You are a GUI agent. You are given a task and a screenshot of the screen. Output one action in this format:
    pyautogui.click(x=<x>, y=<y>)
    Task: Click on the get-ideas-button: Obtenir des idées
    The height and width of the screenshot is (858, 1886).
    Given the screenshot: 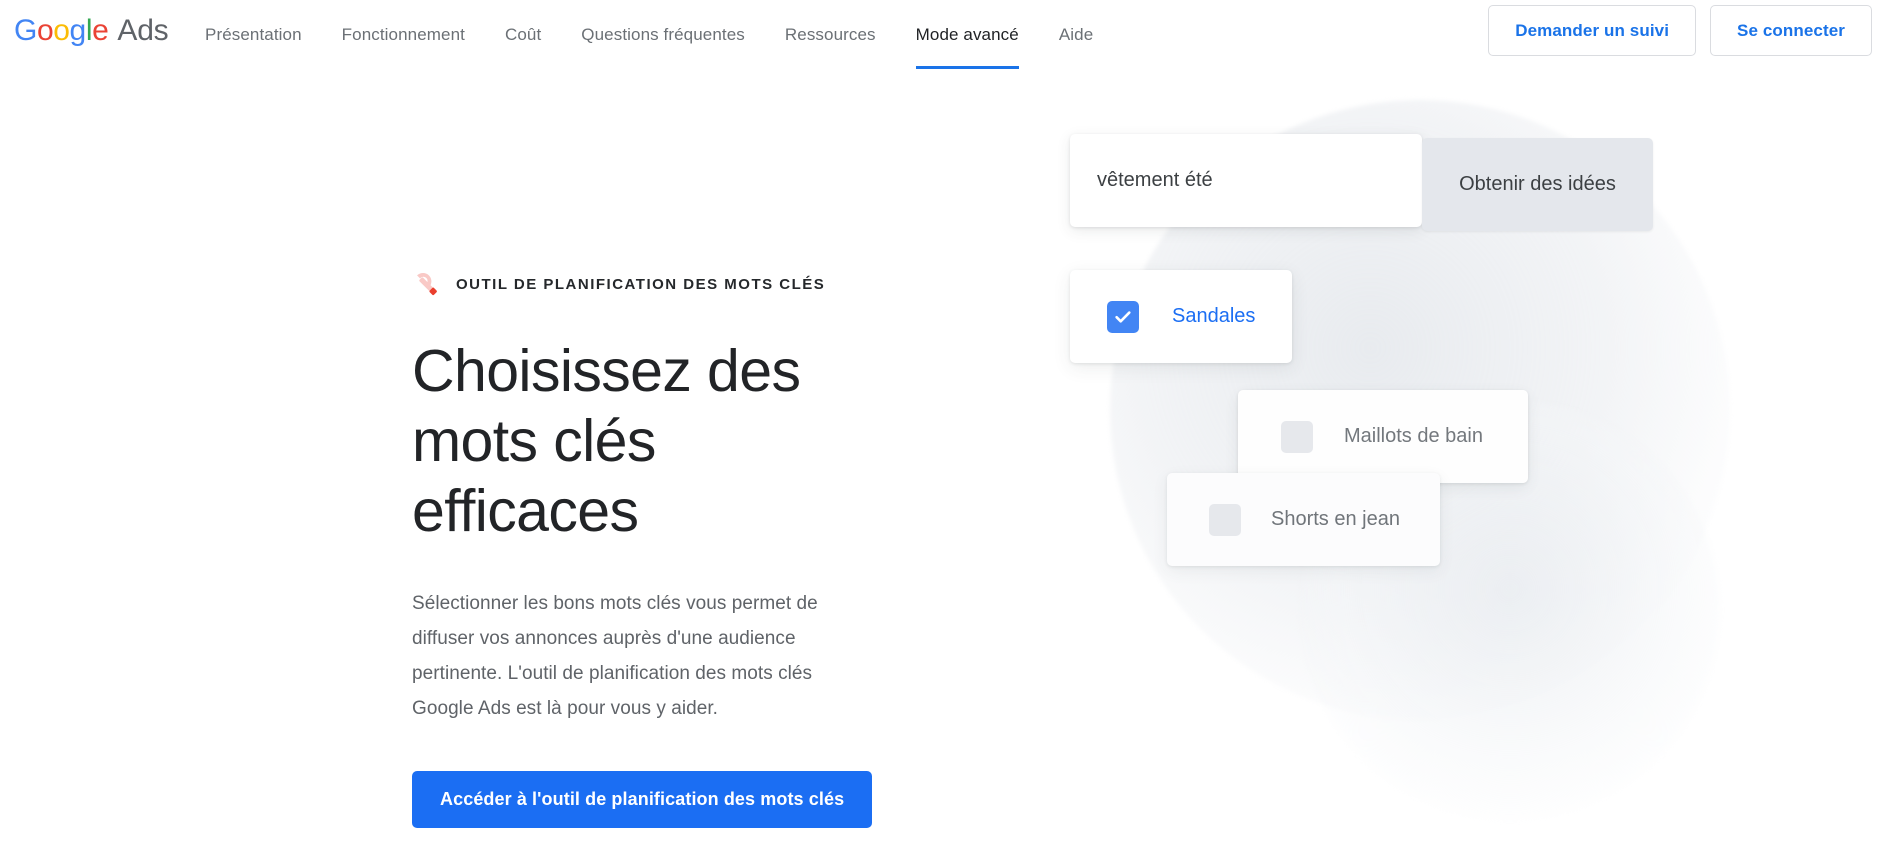 What is the action you would take?
    pyautogui.click(x=1537, y=184)
    